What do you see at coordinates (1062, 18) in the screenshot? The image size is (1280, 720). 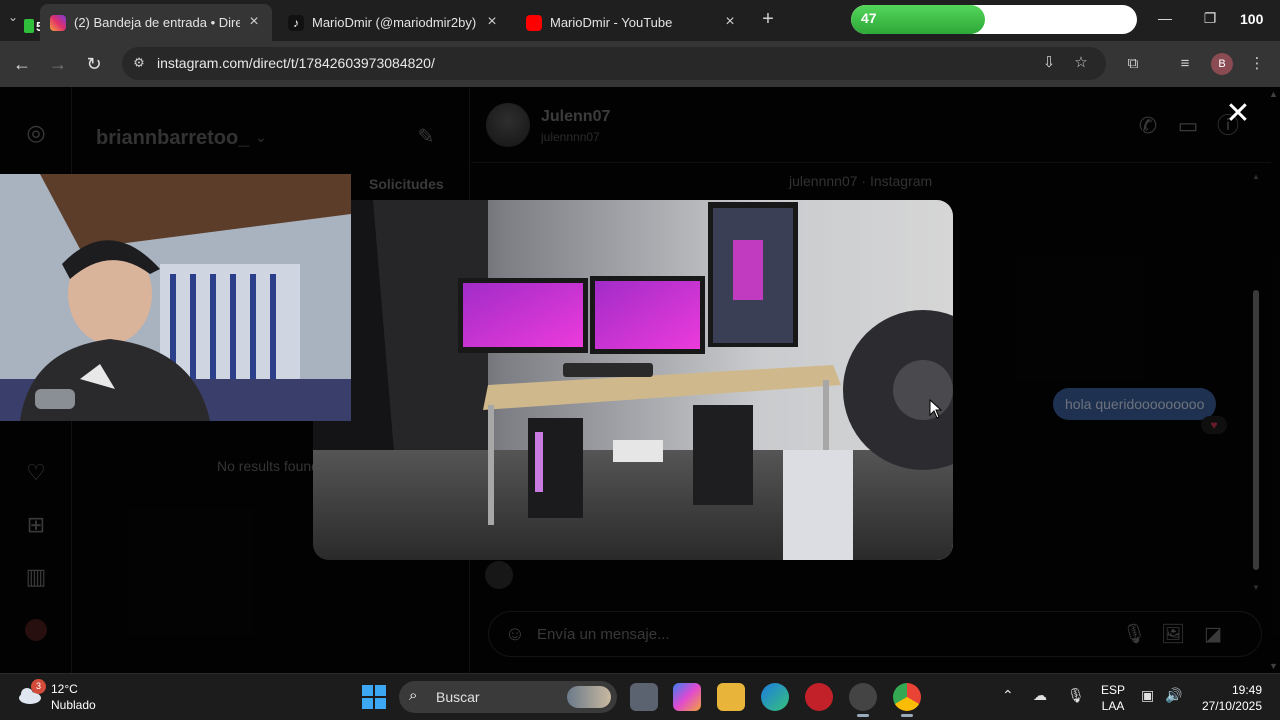 I see `follower-label: SEGUIDORES` at bounding box center [1062, 18].